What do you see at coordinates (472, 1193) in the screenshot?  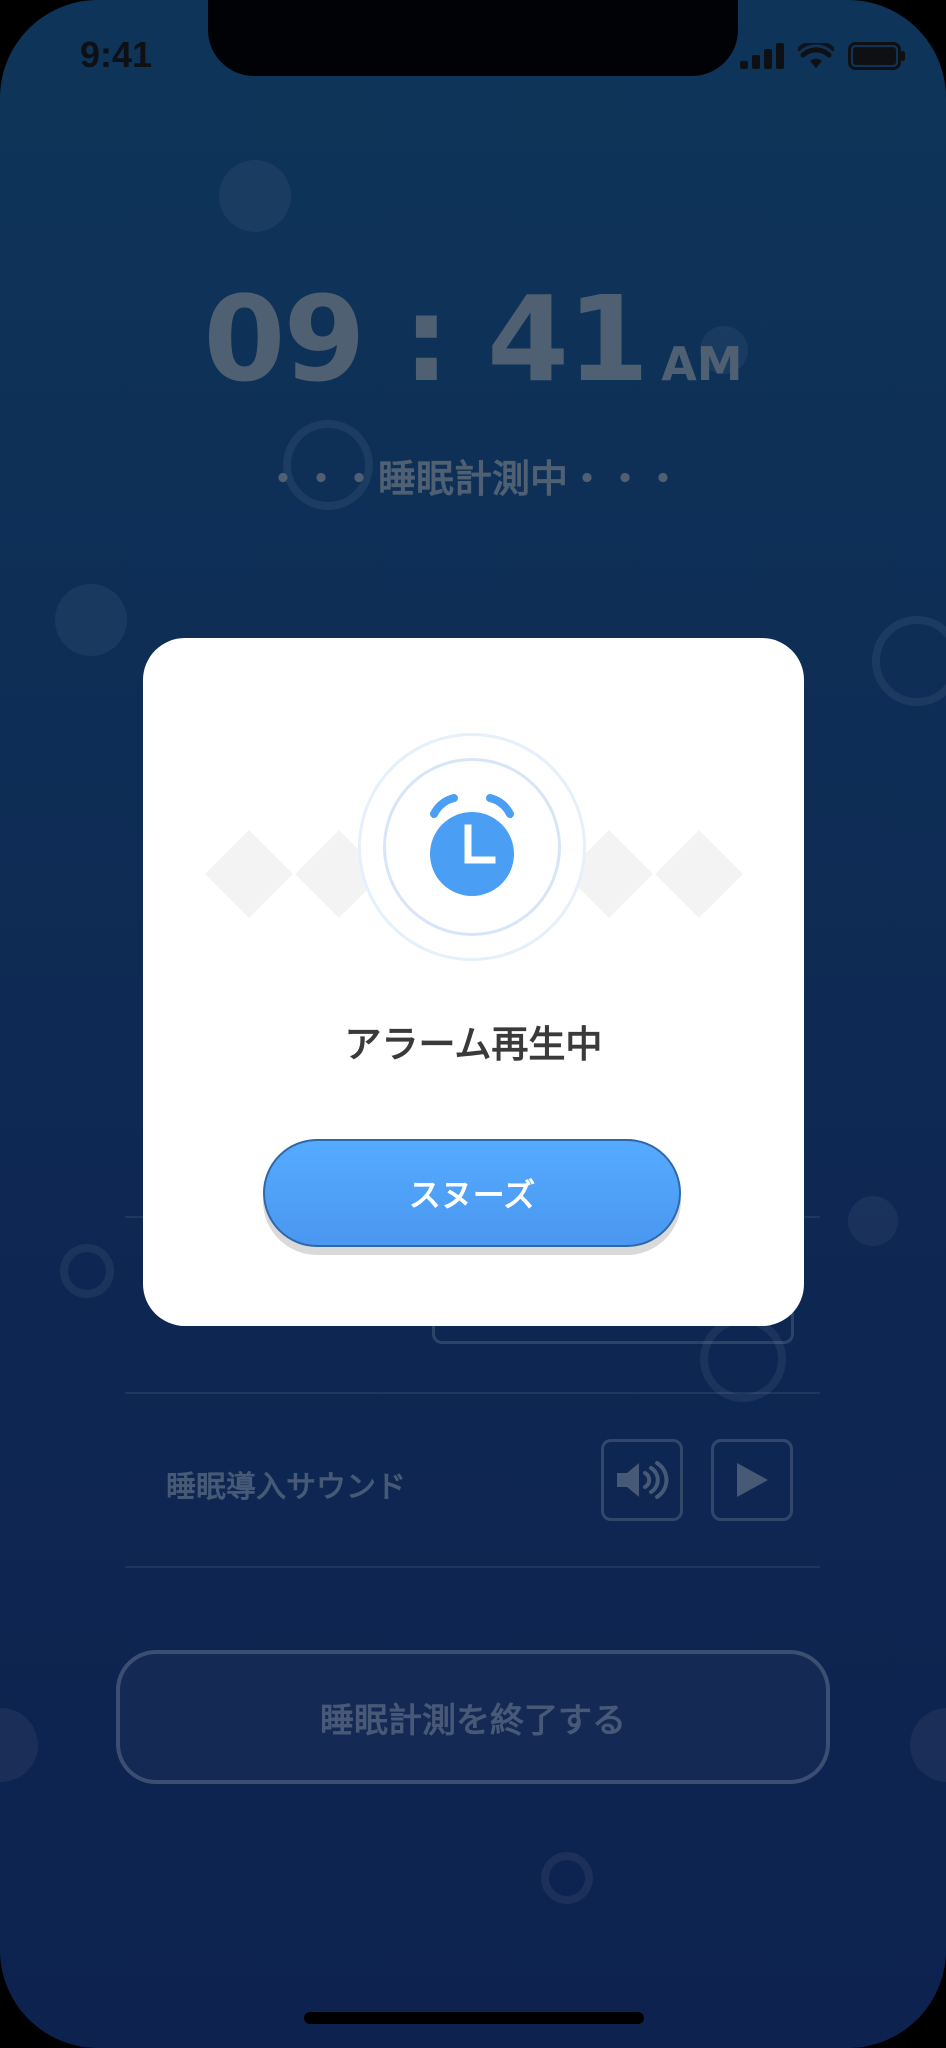 I see `snooze-button: スヌーズ` at bounding box center [472, 1193].